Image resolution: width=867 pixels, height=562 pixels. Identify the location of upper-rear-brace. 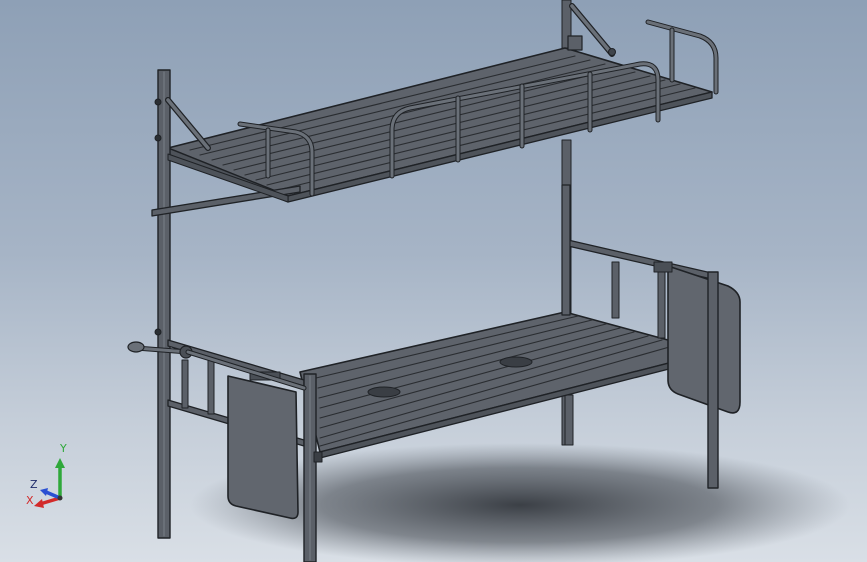
(591, 30).